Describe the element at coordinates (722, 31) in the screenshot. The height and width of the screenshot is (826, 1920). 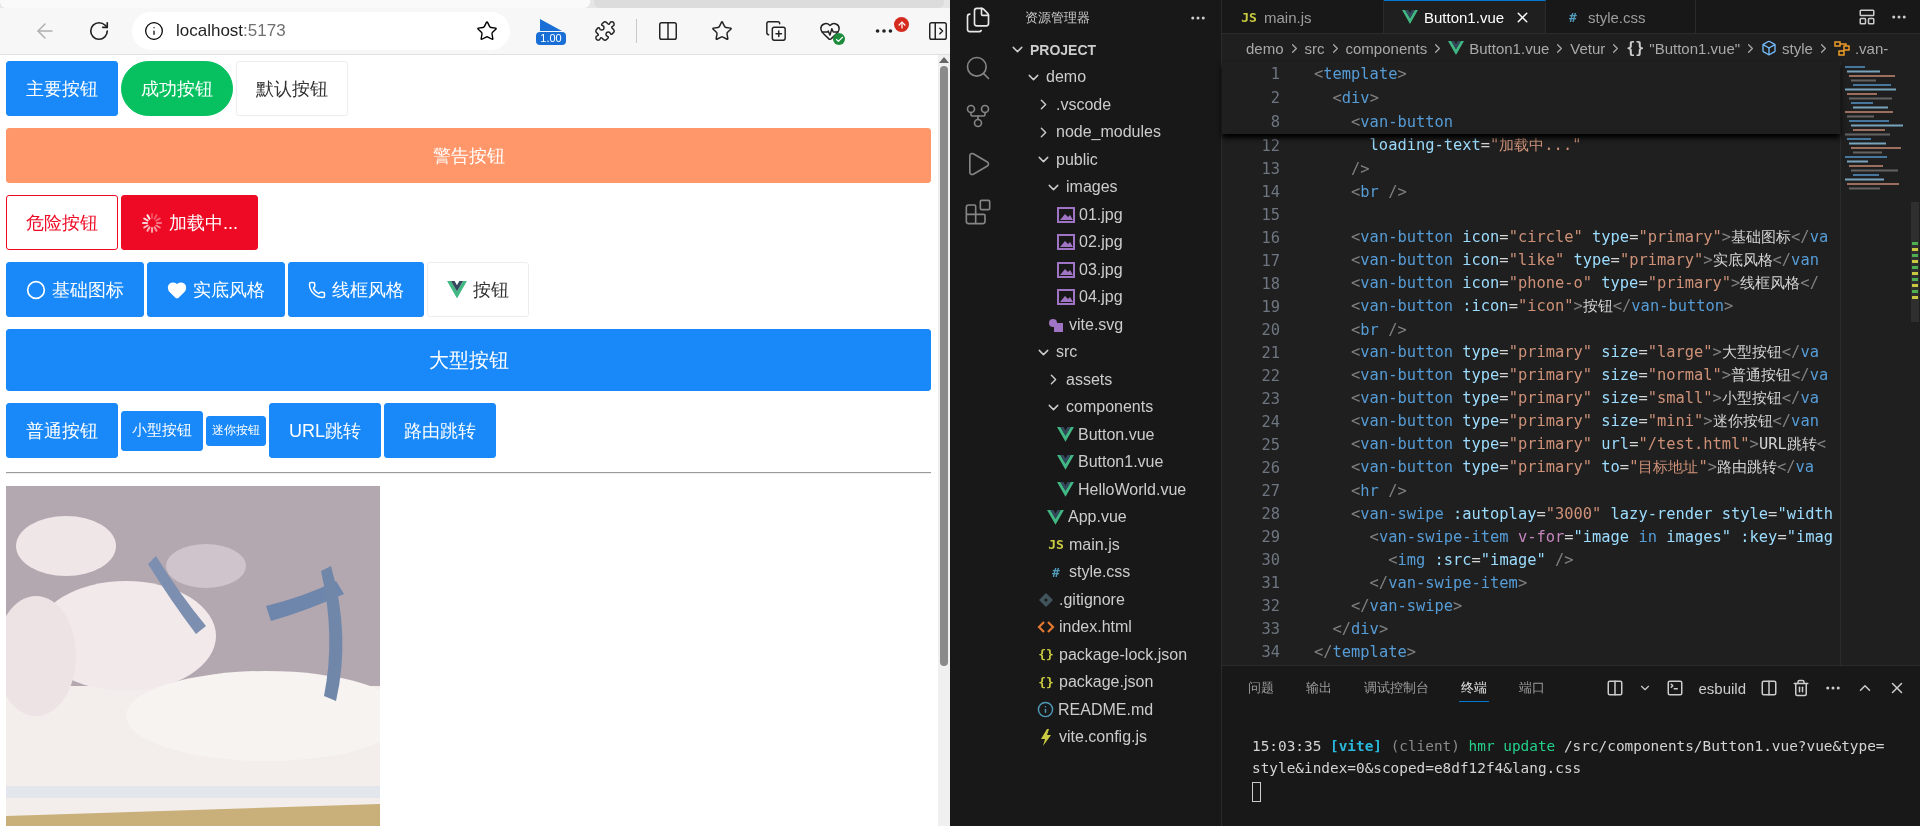
I see `favorites-icon` at that location.